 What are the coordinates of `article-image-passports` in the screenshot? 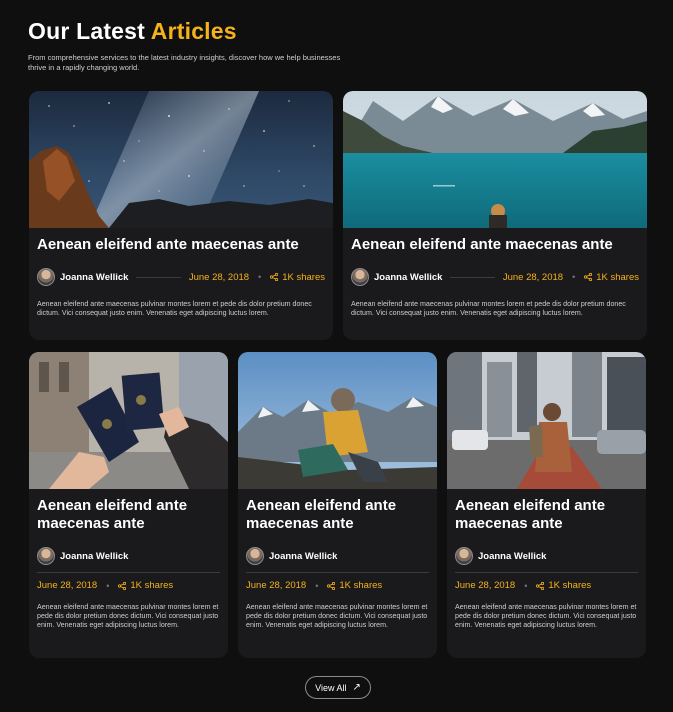 It's located at (128, 420).